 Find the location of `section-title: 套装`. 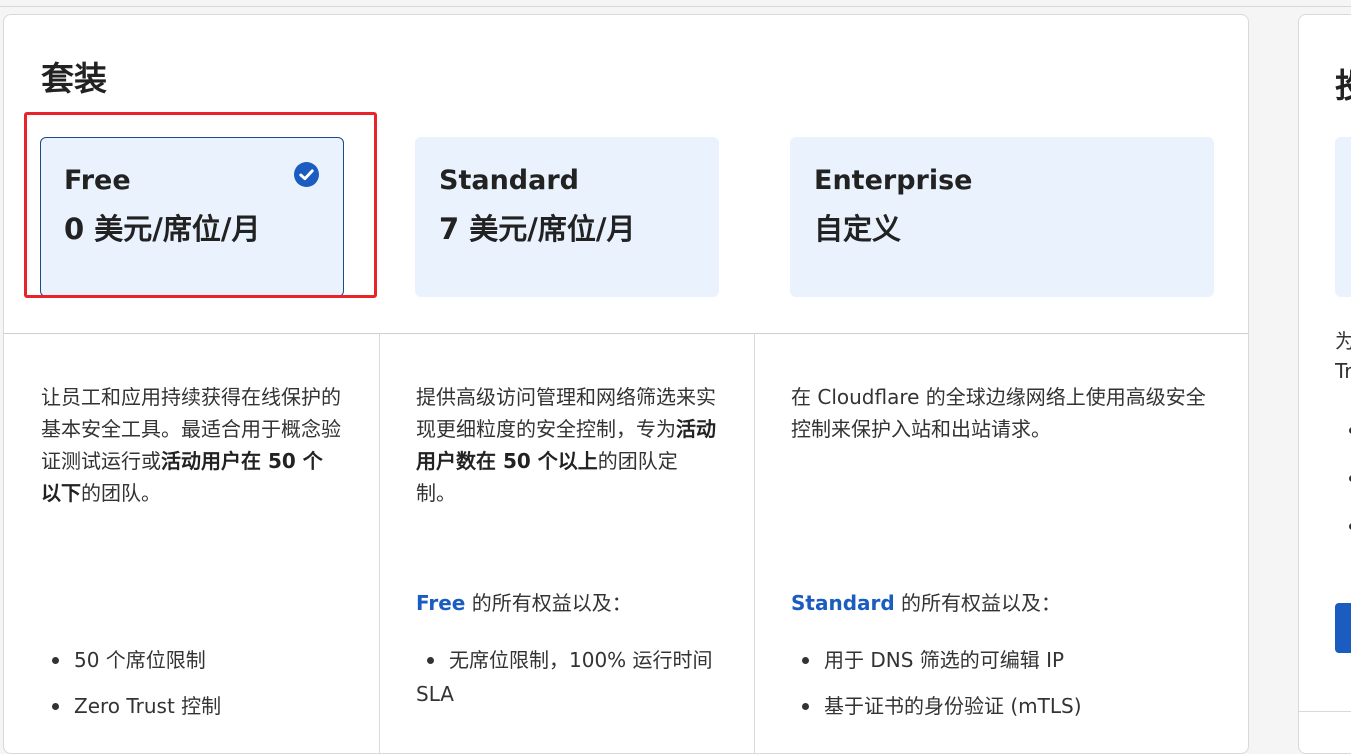

section-title: 套装 is located at coordinates (74, 78).